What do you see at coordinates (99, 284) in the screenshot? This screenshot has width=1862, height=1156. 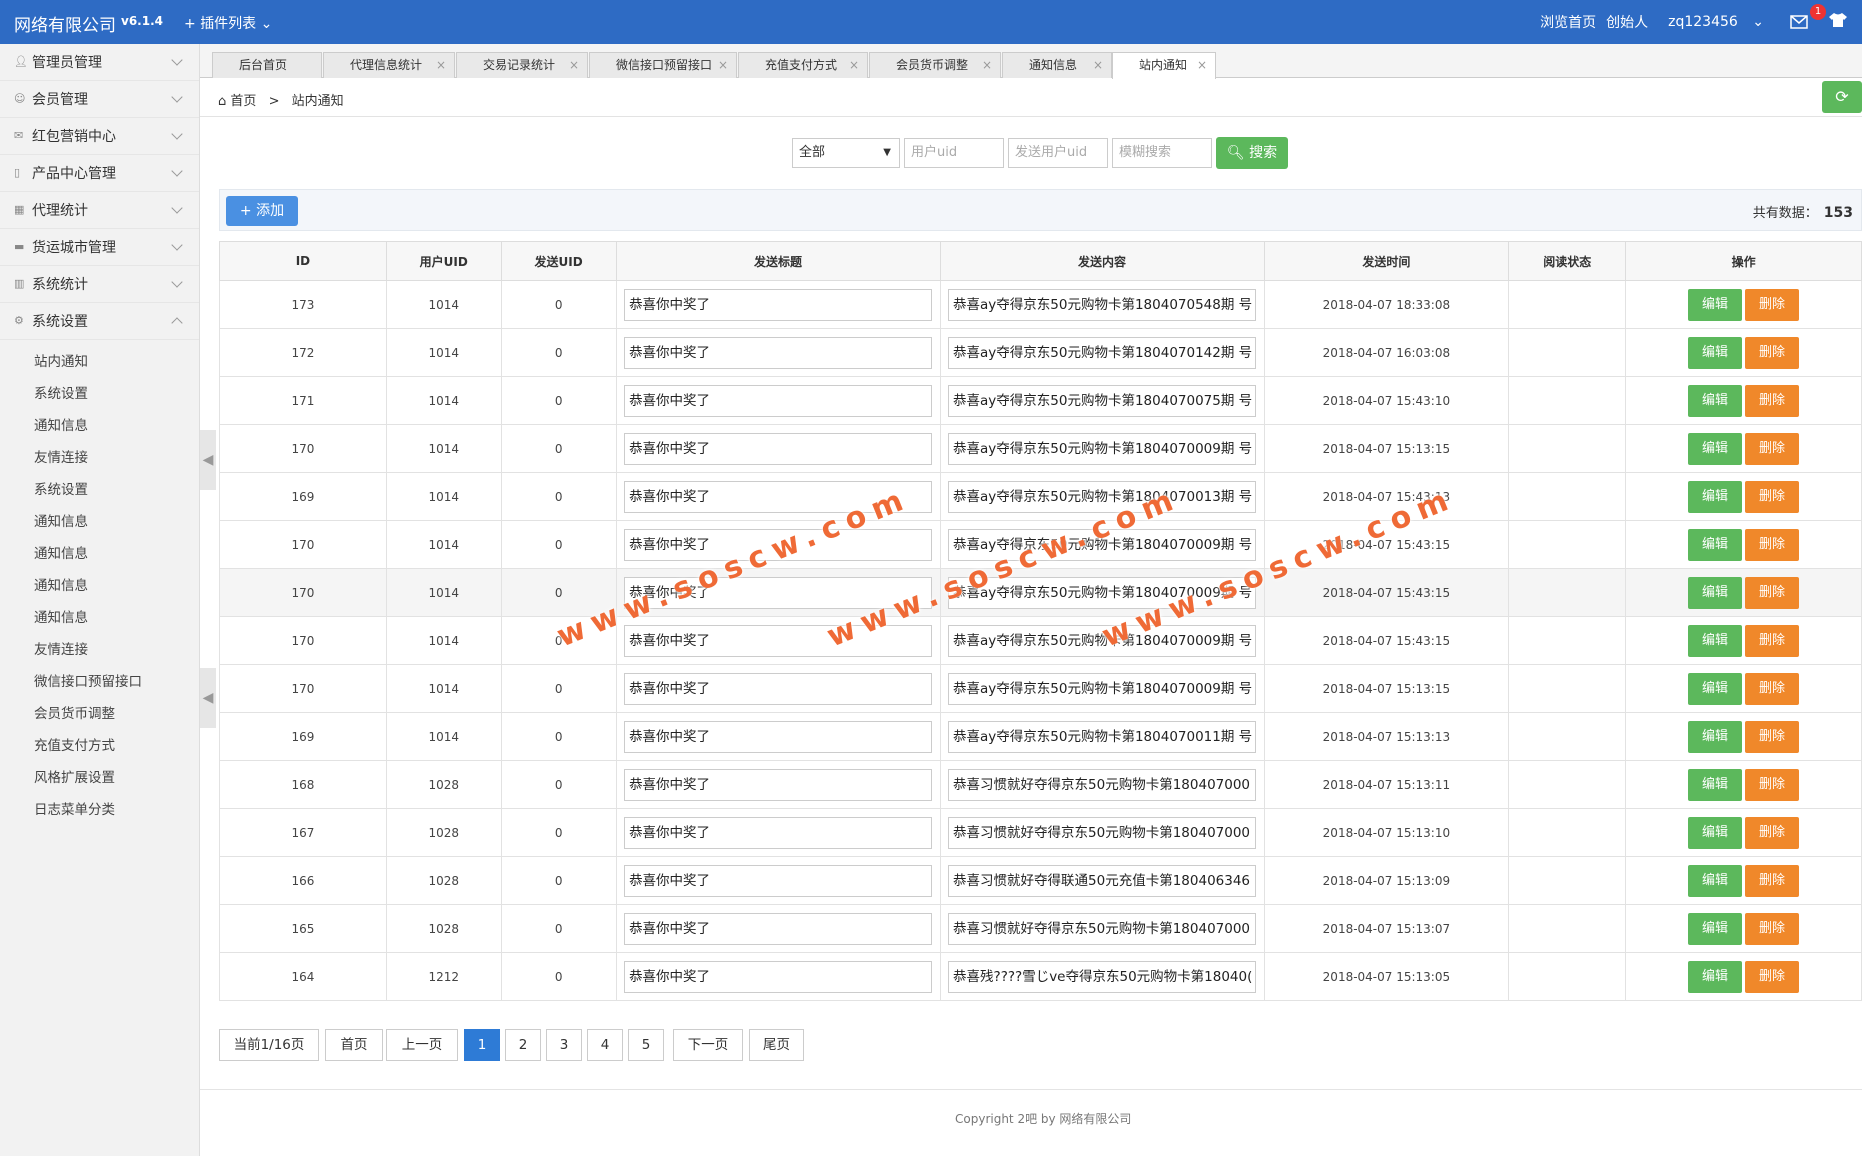 I see `sidebar-item-6: ▥ 系统统计` at bounding box center [99, 284].